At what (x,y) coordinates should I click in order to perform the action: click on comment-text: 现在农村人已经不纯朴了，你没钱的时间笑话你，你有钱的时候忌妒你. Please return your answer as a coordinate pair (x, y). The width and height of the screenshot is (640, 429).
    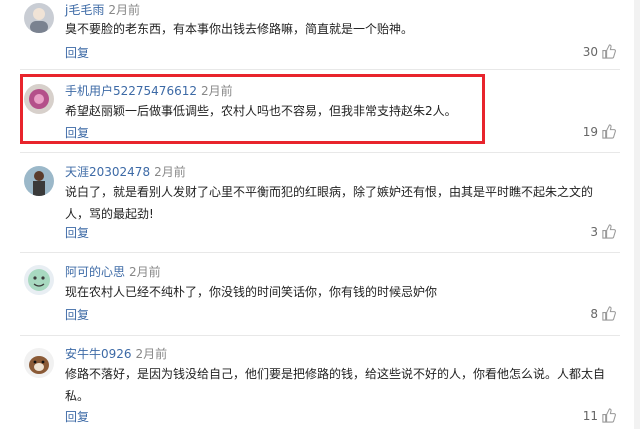
    Looking at the image, I should click on (251, 292).